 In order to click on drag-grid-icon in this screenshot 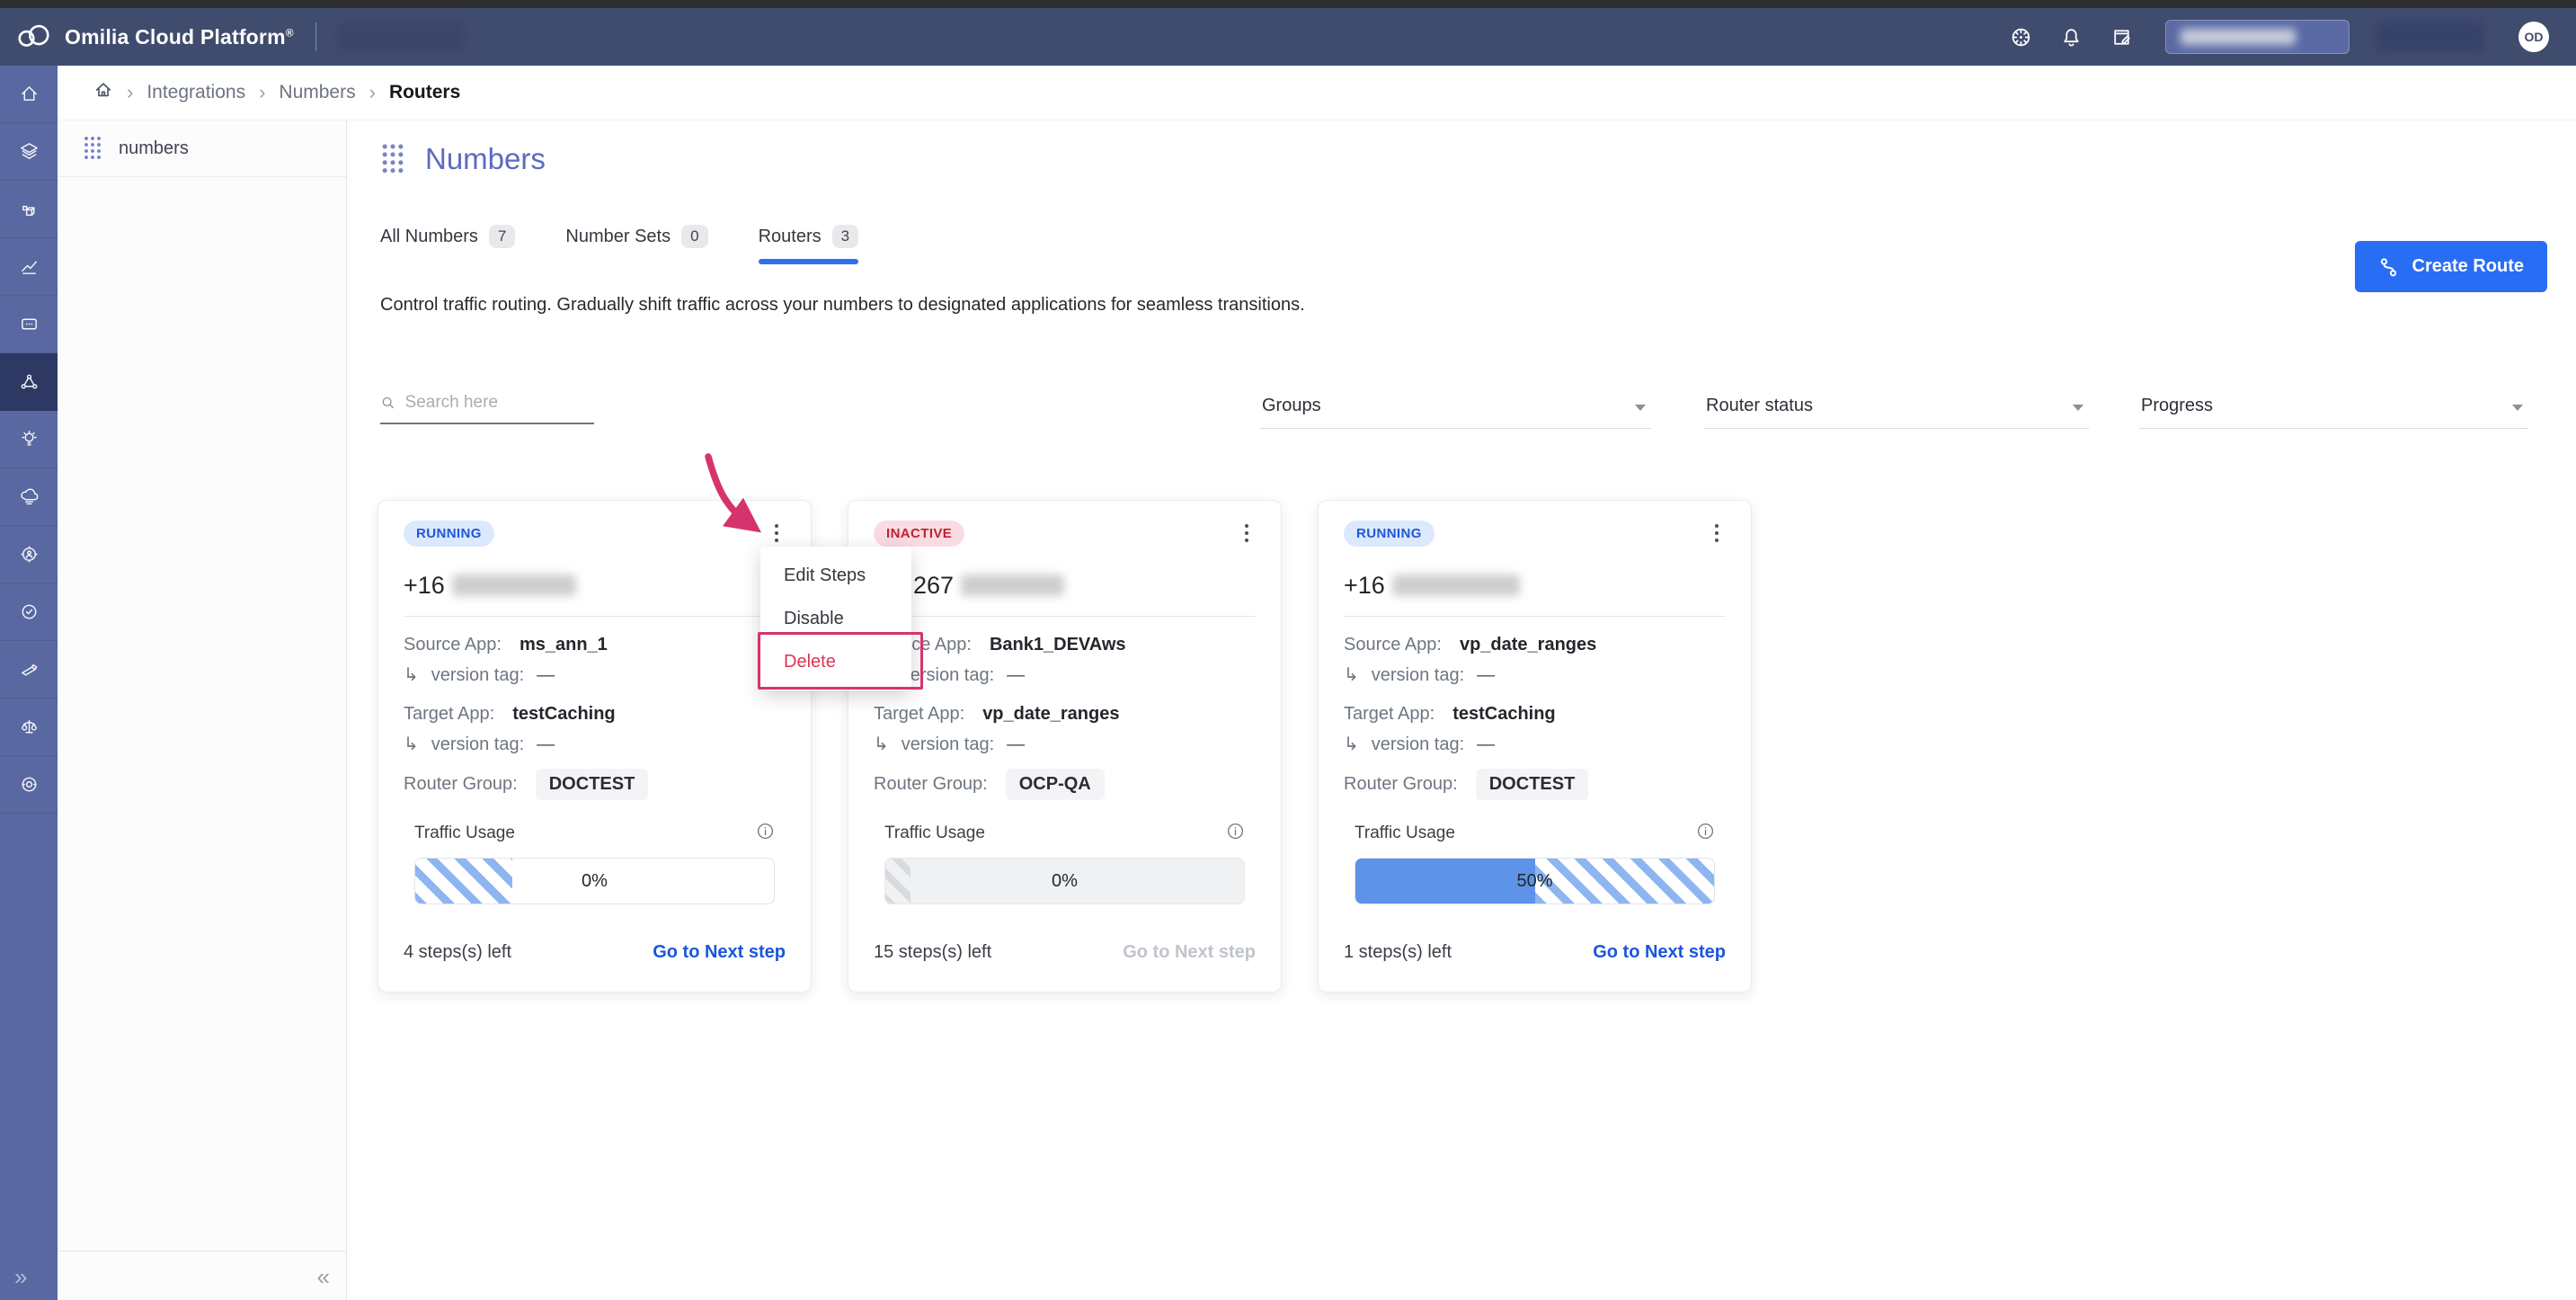, I will do `click(393, 159)`.